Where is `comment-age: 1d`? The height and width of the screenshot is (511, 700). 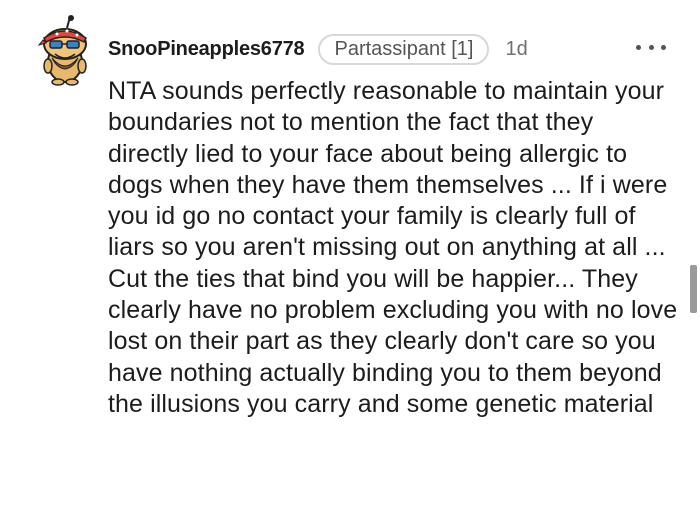
comment-age: 1d is located at coordinates (516, 48).